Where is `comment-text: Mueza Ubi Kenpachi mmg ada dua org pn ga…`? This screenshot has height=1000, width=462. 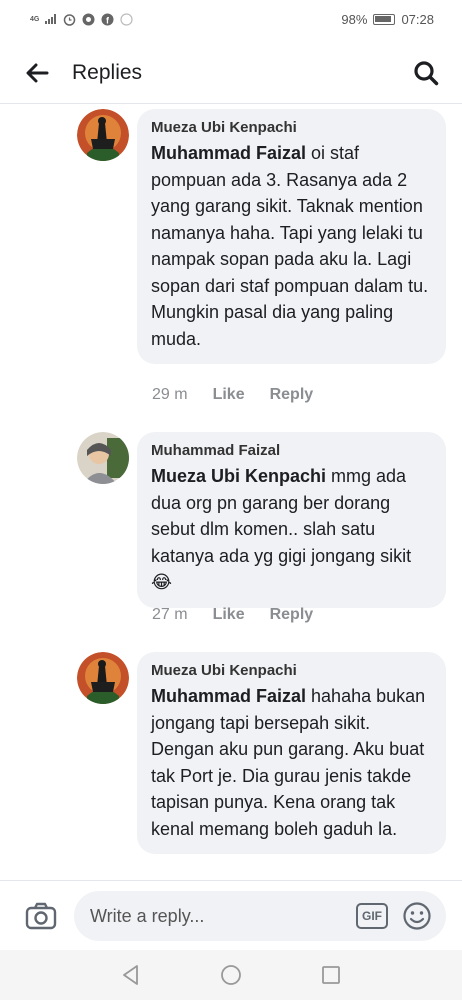 comment-text: Mueza Ubi Kenpachi mmg ada dua org pn ga… is located at coordinates (291, 529).